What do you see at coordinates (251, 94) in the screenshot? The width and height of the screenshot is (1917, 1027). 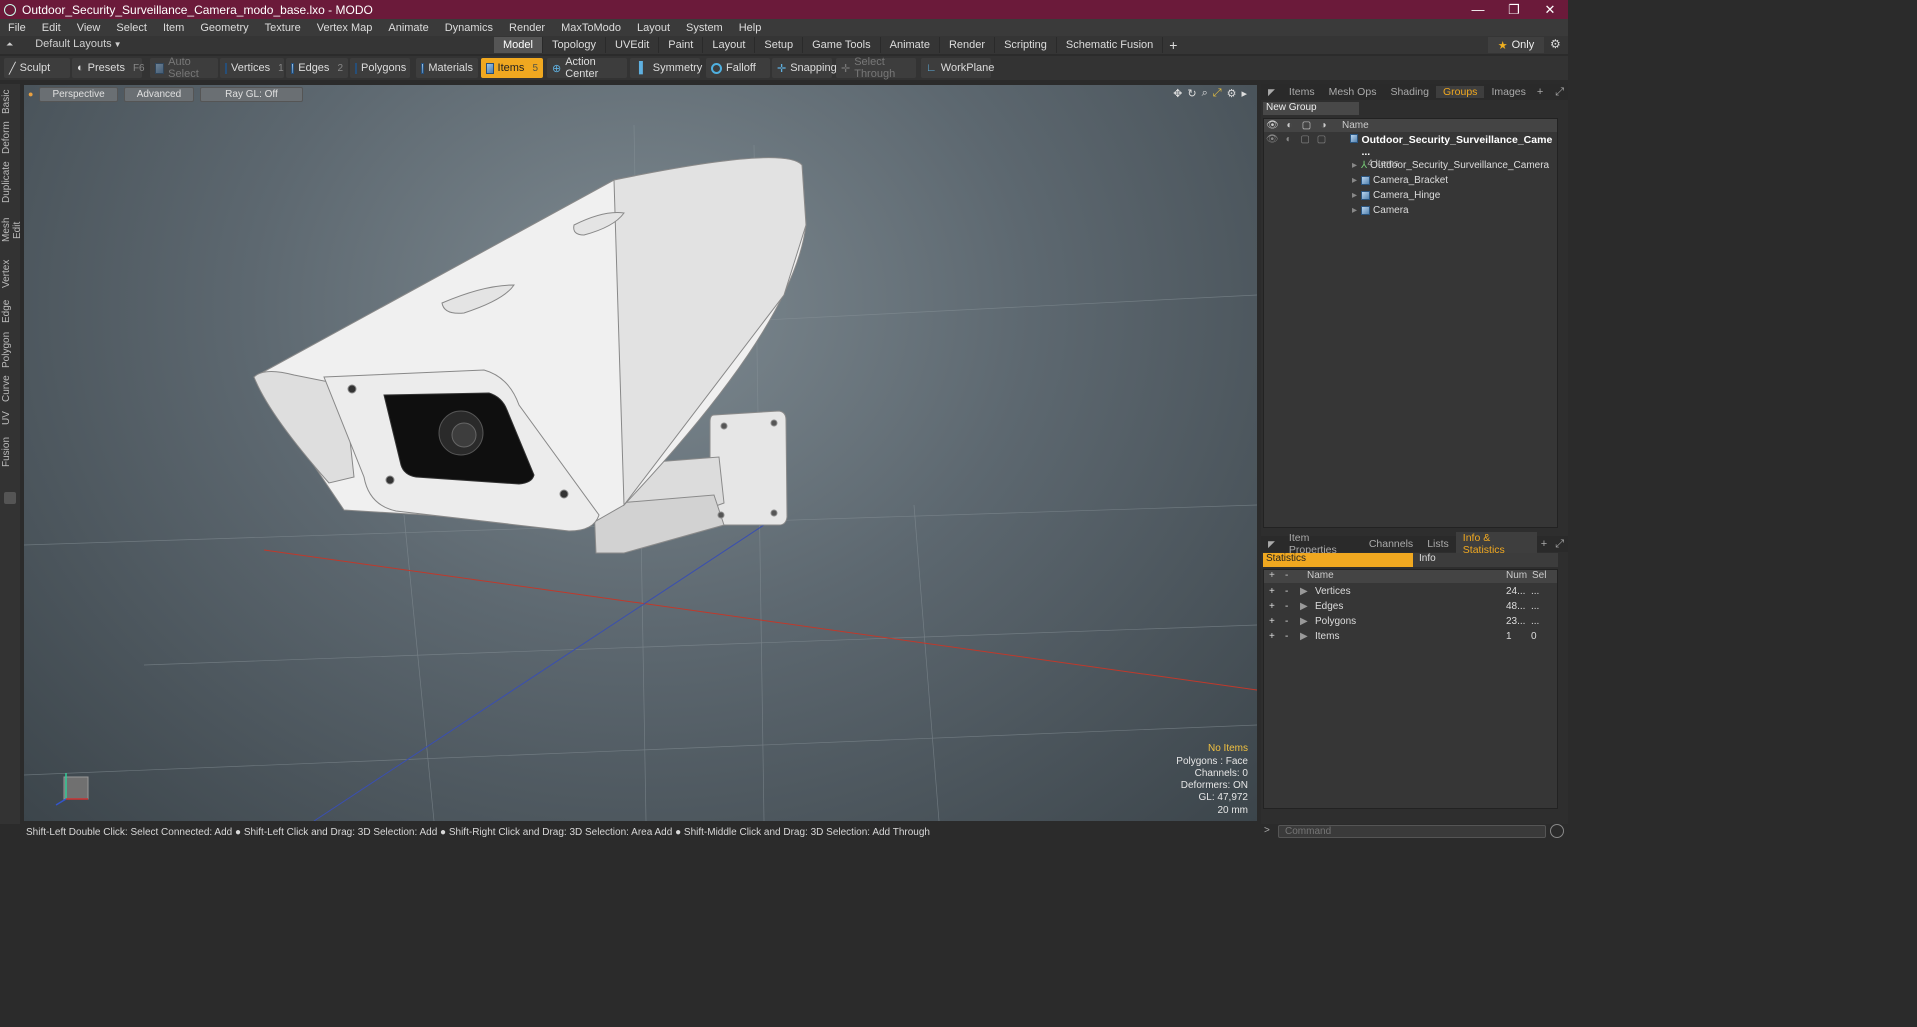 I see `raygl-toggle: Ray GL: Off` at bounding box center [251, 94].